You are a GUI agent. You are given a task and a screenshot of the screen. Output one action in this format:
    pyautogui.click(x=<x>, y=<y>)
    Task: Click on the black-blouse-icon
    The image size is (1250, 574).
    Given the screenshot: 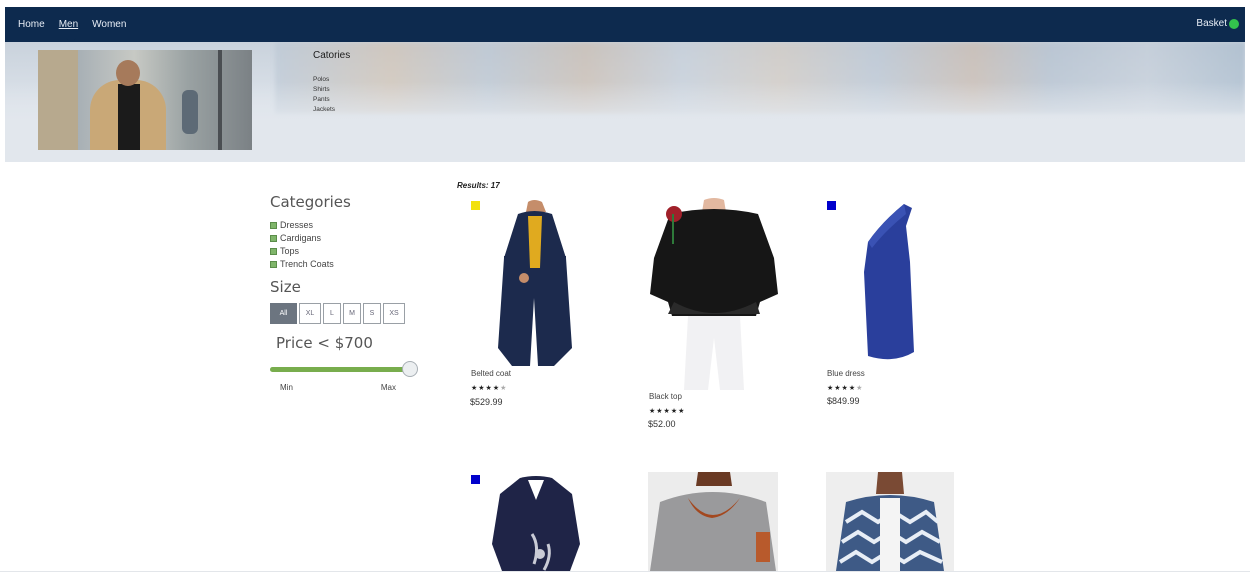 What is the action you would take?
    pyautogui.click(x=714, y=294)
    